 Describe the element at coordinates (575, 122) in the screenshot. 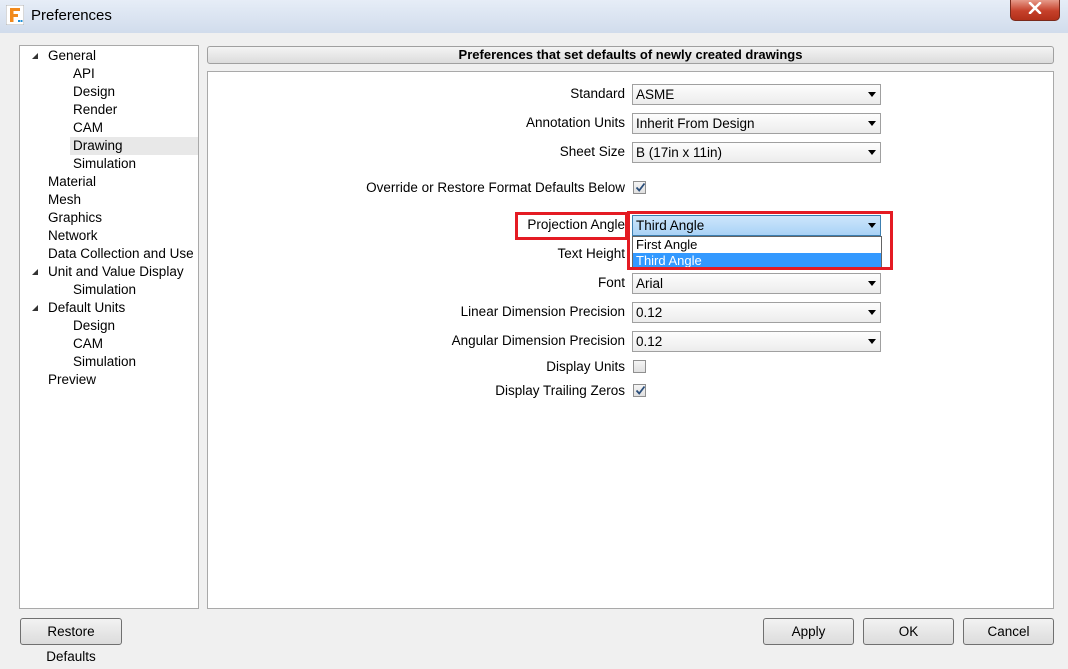

I see `annotation-units-label: Annotation Units` at that location.